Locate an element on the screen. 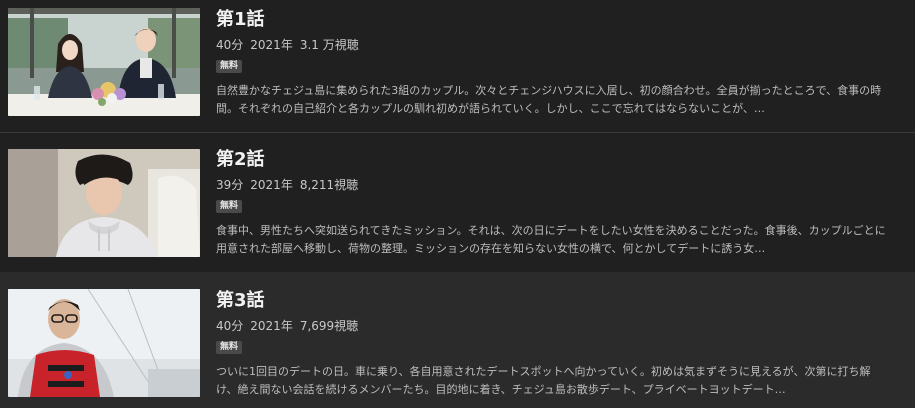 The height and width of the screenshot is (408, 915). episode-1-thumbnail-image is located at coordinates (104, 62).